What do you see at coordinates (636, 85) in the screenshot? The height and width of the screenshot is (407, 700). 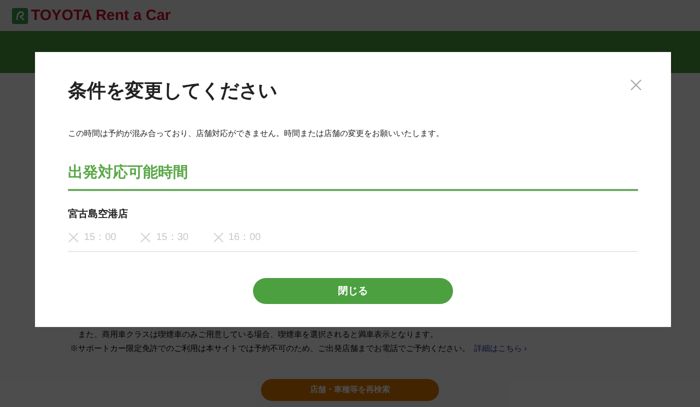 I see `close-icon` at bounding box center [636, 85].